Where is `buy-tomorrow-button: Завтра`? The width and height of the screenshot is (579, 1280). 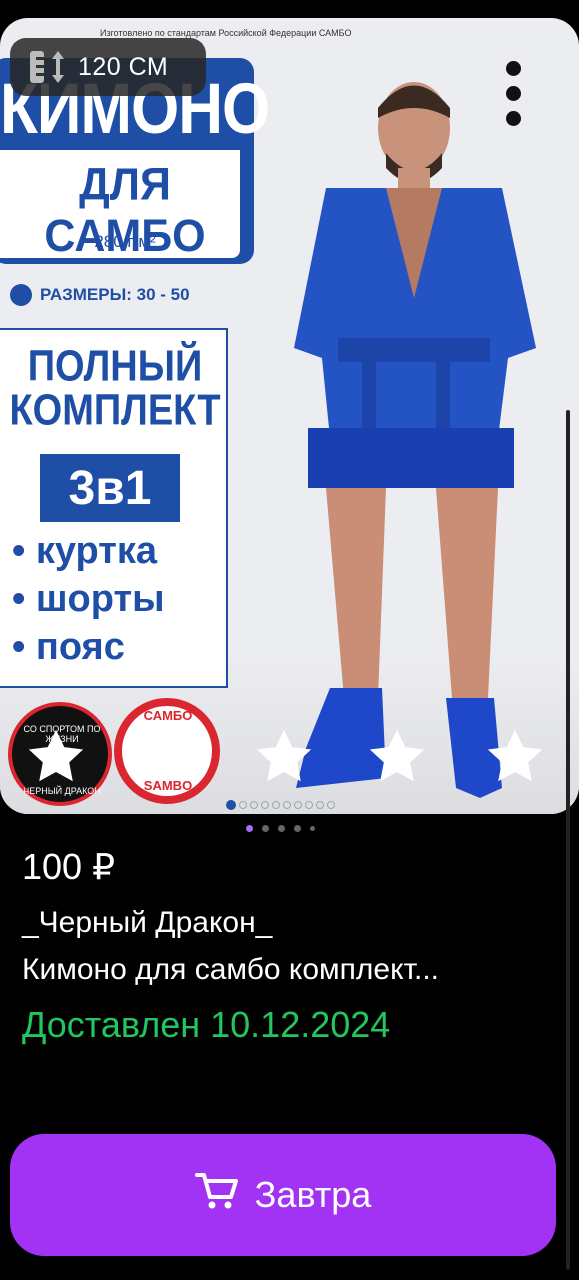 buy-tomorrow-button: Завтра is located at coordinates (283, 1195).